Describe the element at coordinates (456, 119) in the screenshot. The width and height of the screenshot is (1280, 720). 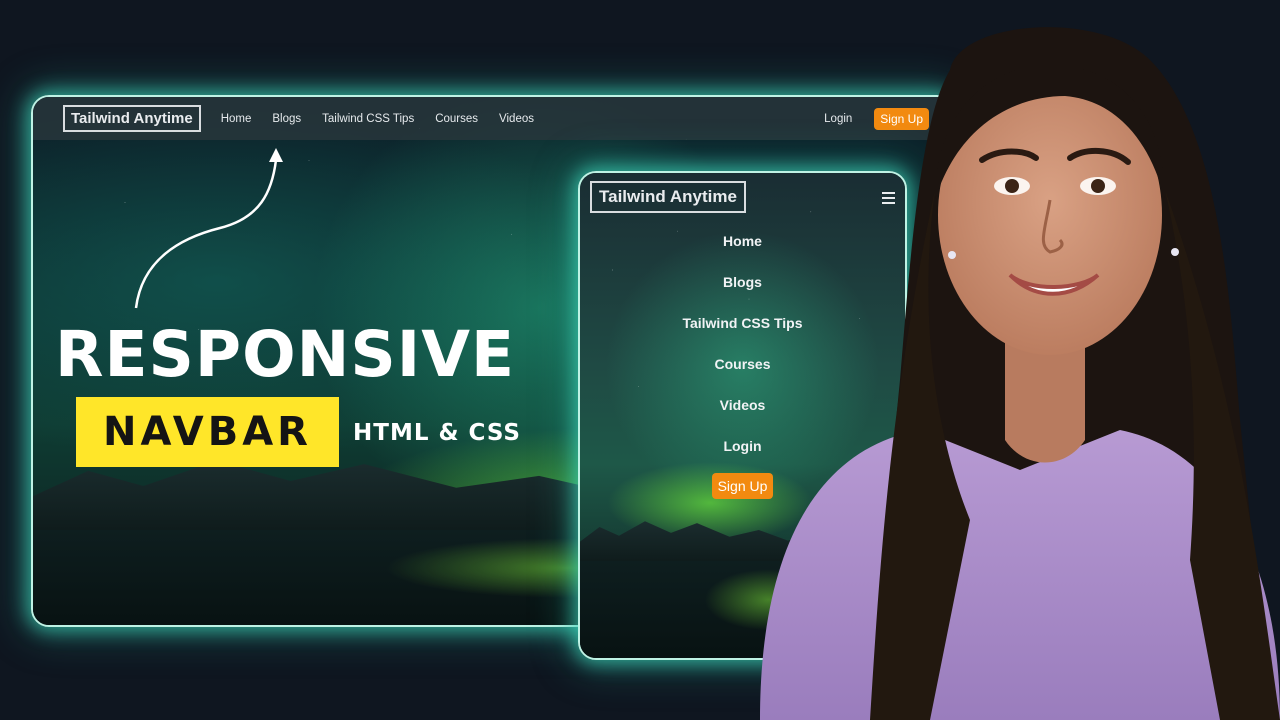
I see `nav-link-courses: Courses` at that location.